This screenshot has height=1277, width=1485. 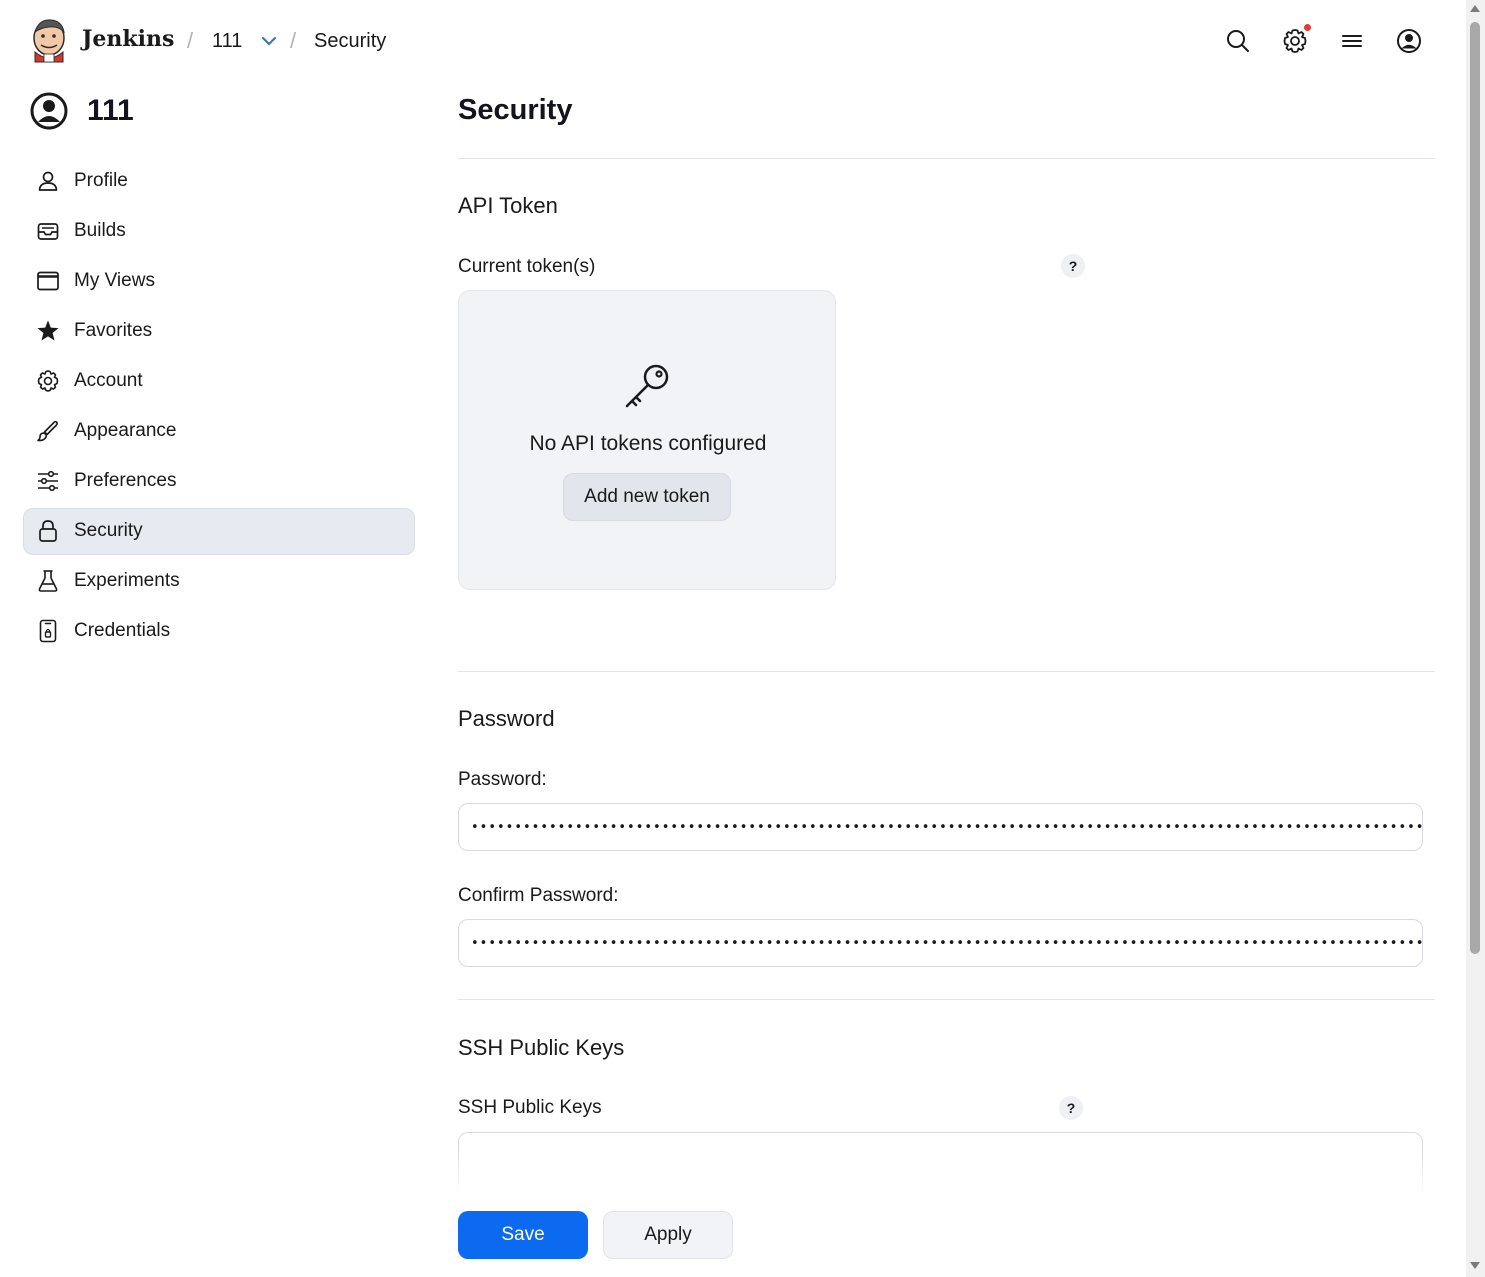 I want to click on api-token-empty-state: No API tokens configured Add new token, so click(x=647, y=440).